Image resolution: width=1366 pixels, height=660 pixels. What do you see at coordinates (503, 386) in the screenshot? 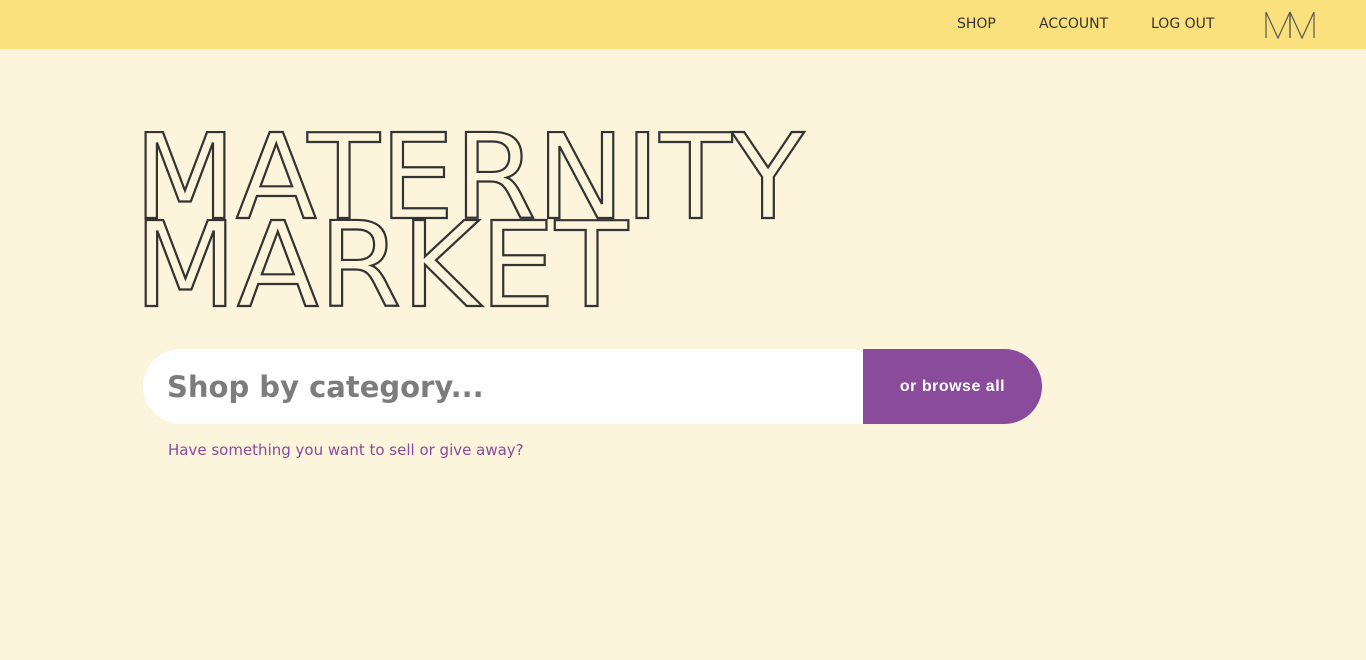
I see `category-search-input` at bounding box center [503, 386].